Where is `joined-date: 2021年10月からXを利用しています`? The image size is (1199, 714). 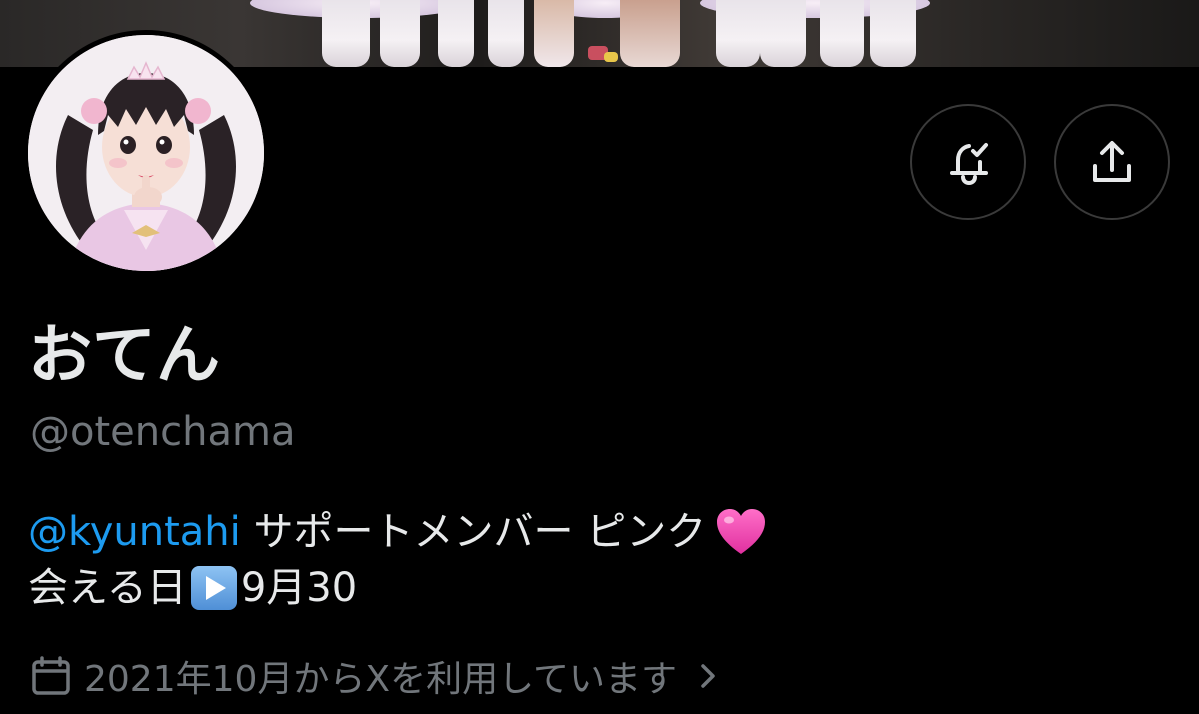
joined-date: 2021年10月からXを利用しています is located at coordinates (375, 676).